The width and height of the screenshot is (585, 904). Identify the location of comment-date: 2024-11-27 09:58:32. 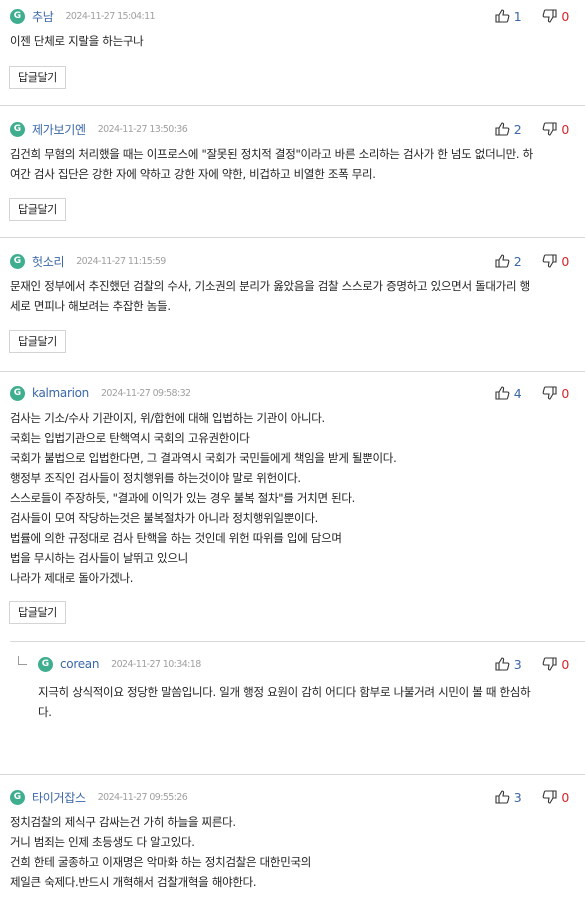
(145, 393).